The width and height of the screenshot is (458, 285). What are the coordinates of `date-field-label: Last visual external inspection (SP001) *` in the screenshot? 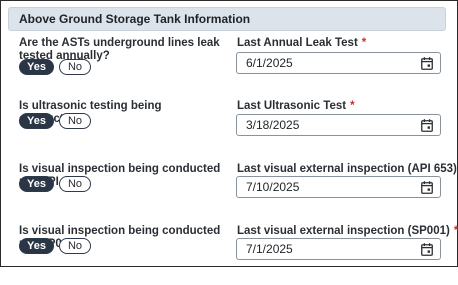 It's located at (347, 231).